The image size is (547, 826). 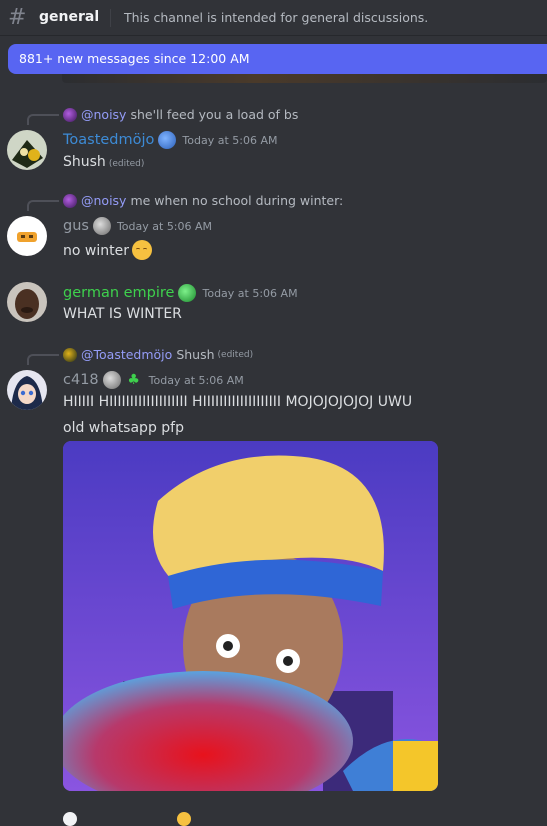 I want to click on reply-preview: @noisy me when no school during winter:, so click(x=203, y=200).